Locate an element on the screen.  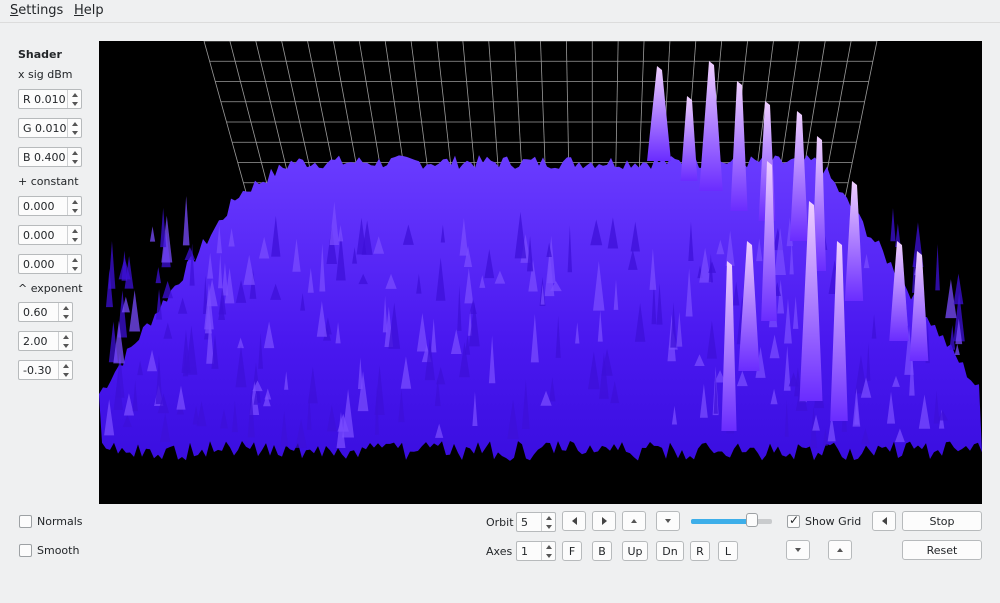
shader-title: Shader is located at coordinates (40, 54).